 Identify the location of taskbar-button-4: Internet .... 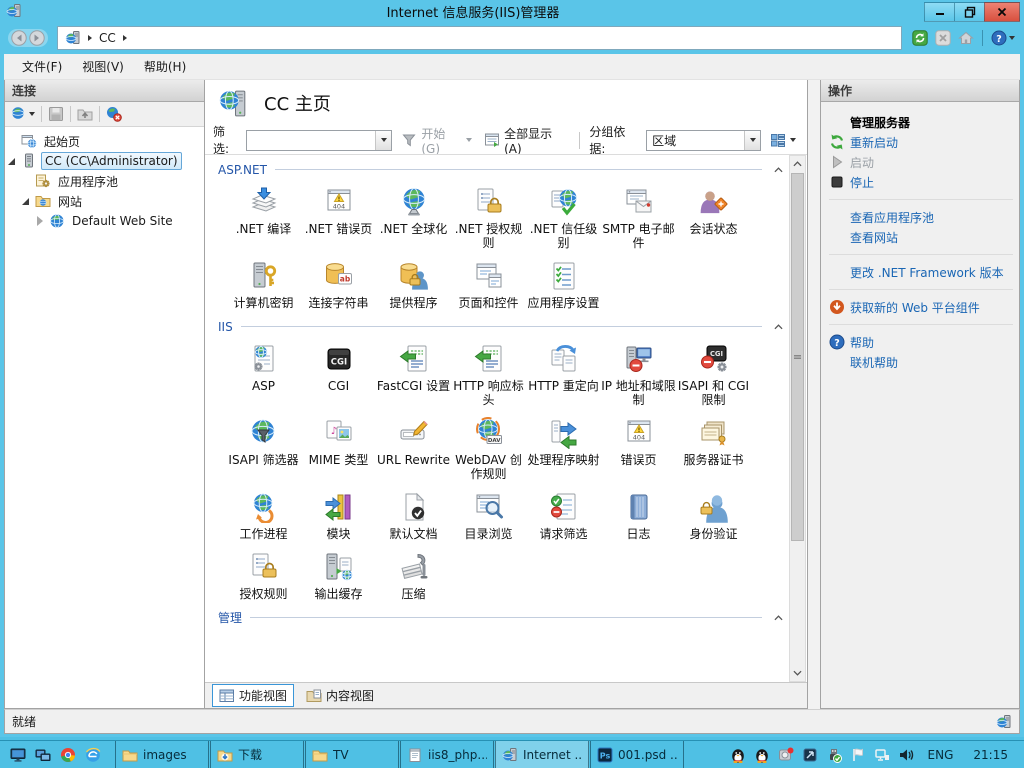
(542, 754).